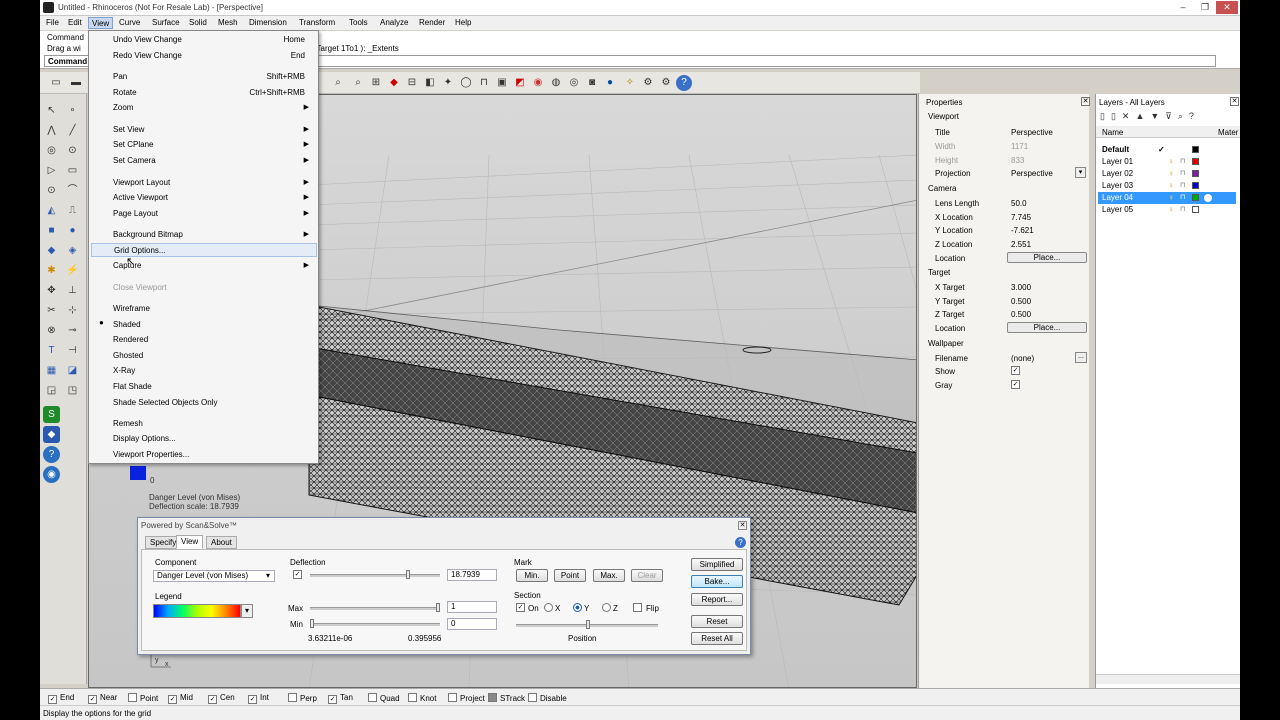 Image resolution: width=1280 pixels, height=720 pixels. I want to click on properties-close-icon: ✕, so click(1085, 101).